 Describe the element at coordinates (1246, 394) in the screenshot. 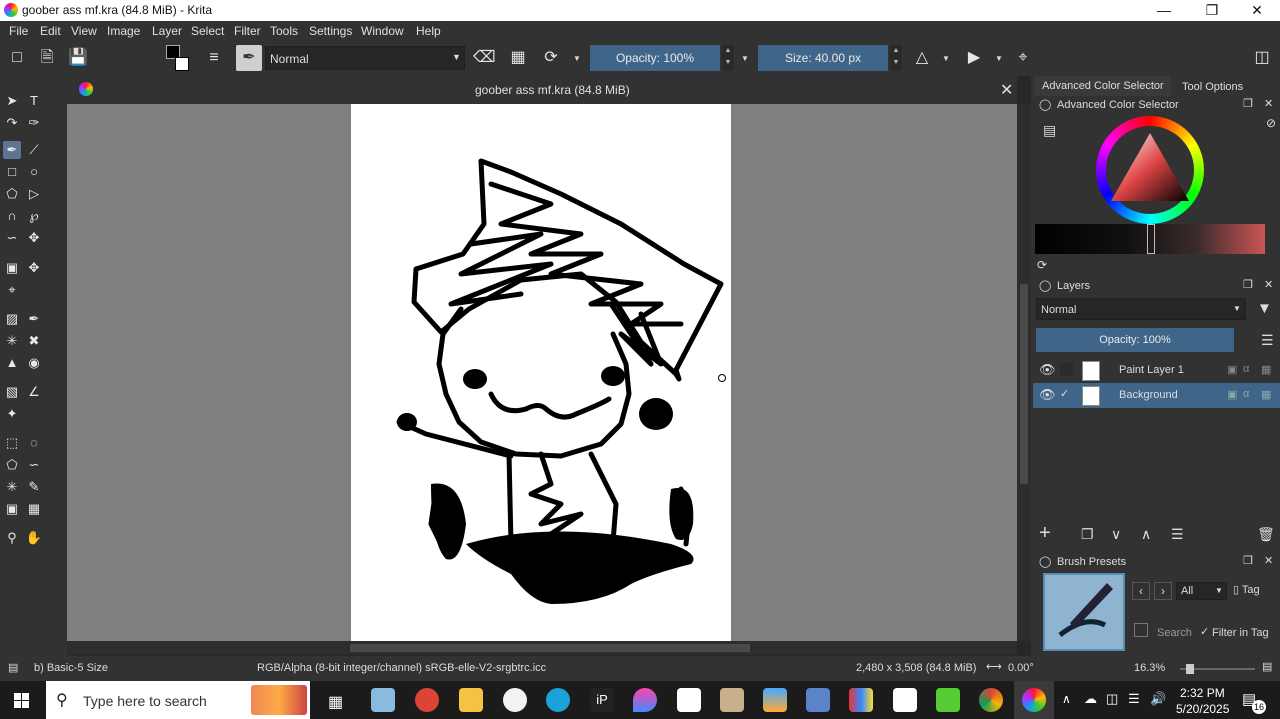

I see `alpha-icon: α` at that location.